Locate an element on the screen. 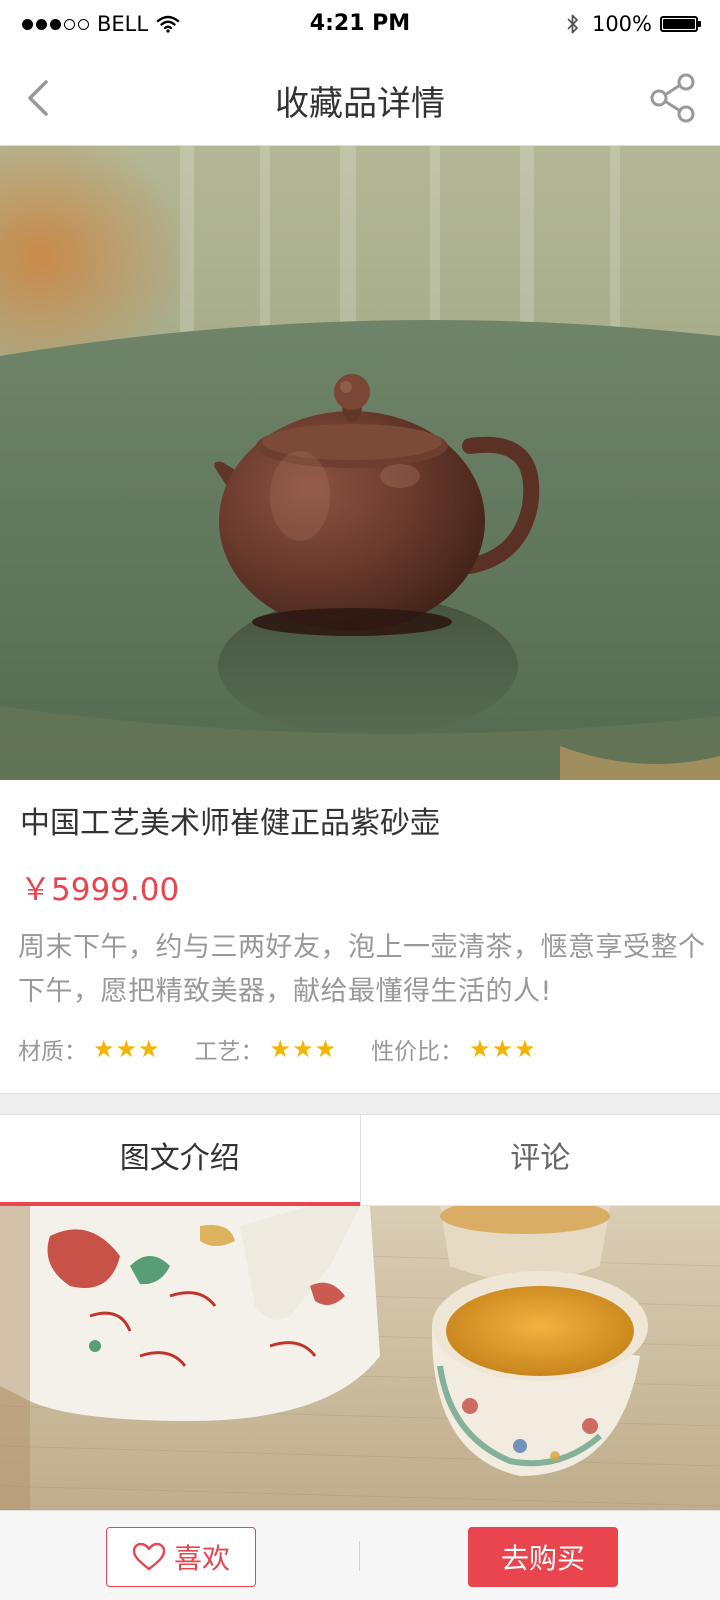  battery-percent: 100% is located at coordinates (621, 24).